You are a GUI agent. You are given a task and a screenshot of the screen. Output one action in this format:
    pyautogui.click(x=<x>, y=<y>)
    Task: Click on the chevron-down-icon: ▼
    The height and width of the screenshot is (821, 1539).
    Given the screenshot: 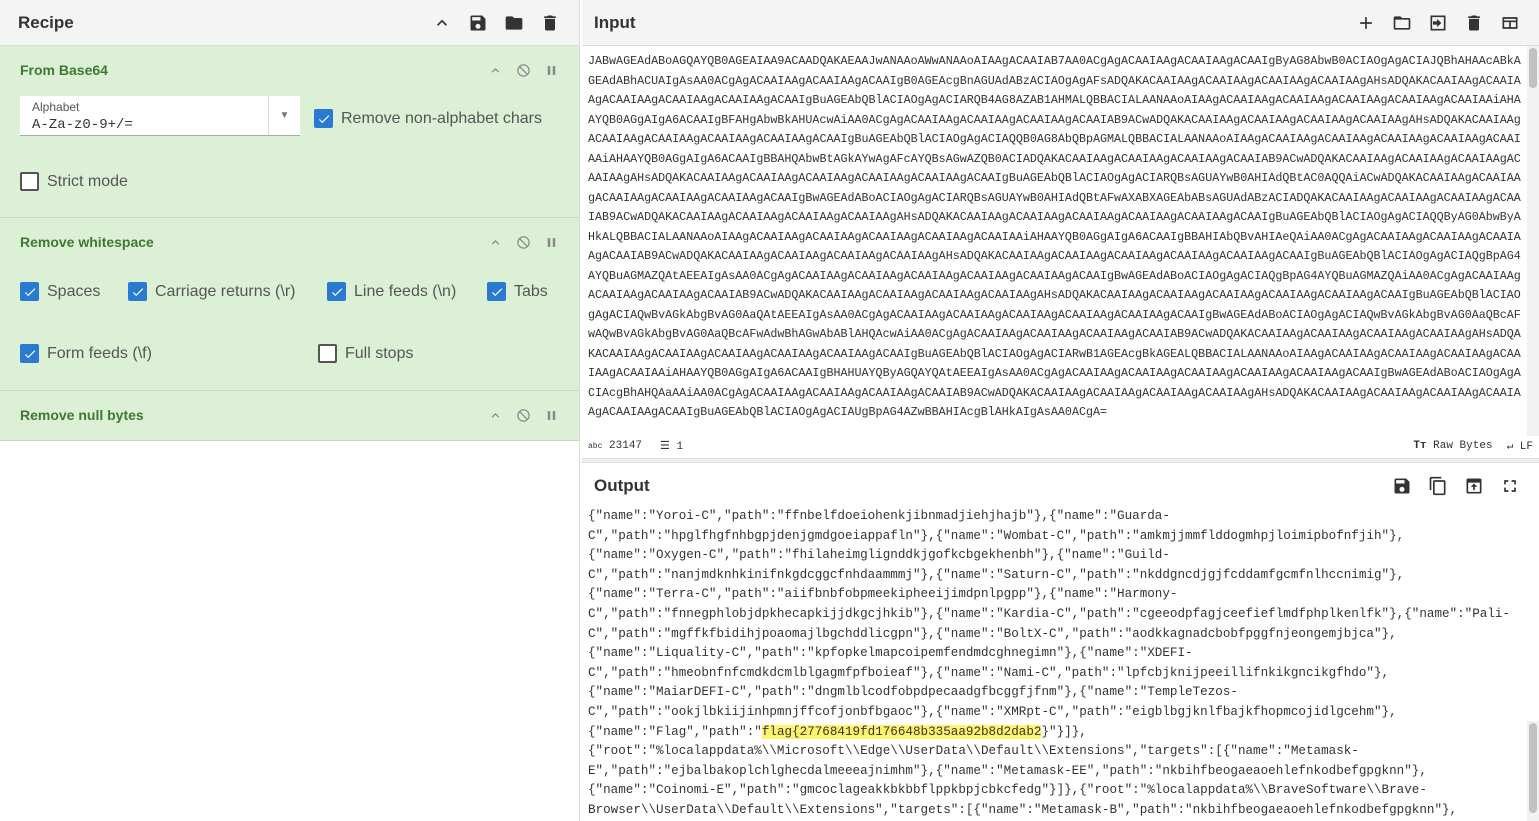 What is the action you would take?
    pyautogui.click(x=284, y=115)
    